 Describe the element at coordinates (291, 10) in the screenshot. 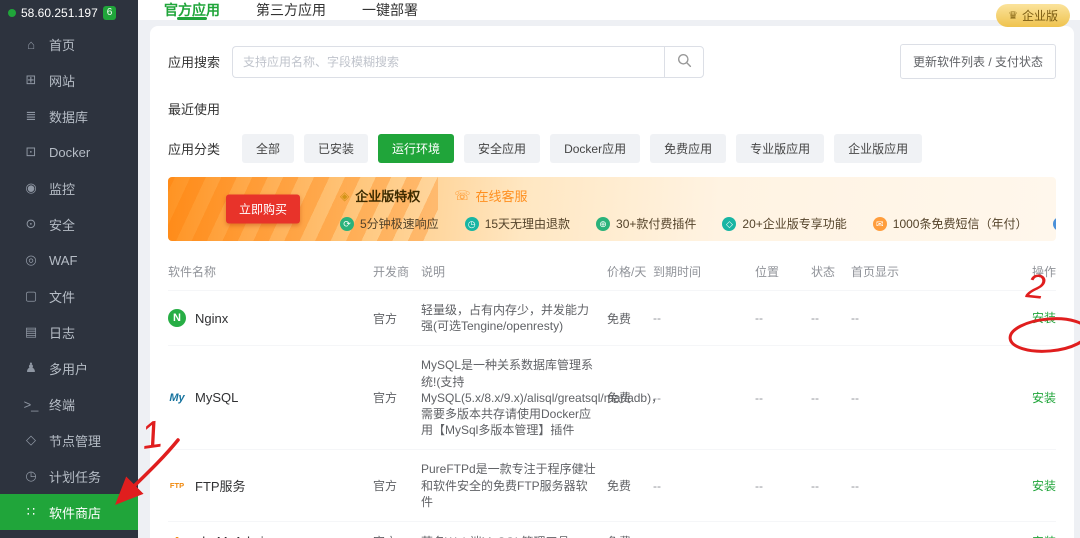

I see `tab-thirdparty-apps: 第三方应用` at that location.